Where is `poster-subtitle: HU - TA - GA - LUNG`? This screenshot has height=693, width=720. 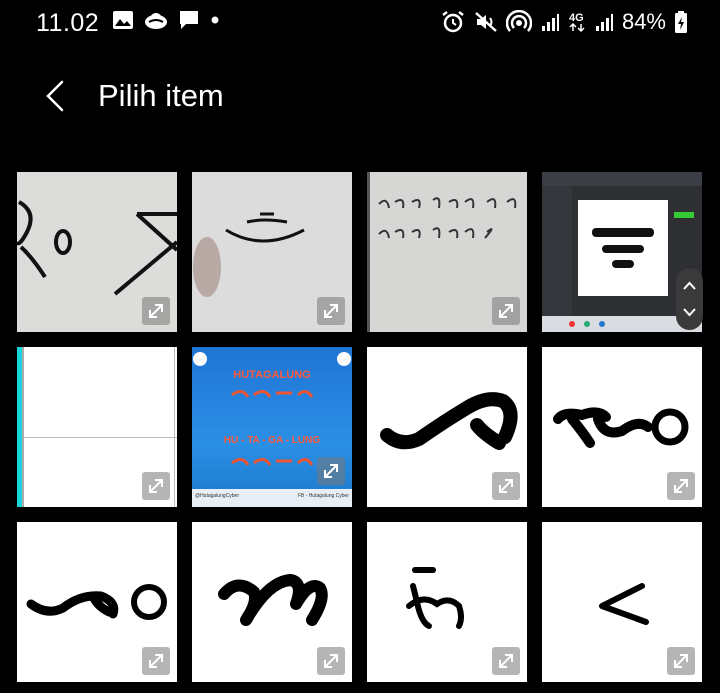 poster-subtitle: HU - TA - GA - LUNG is located at coordinates (272, 440).